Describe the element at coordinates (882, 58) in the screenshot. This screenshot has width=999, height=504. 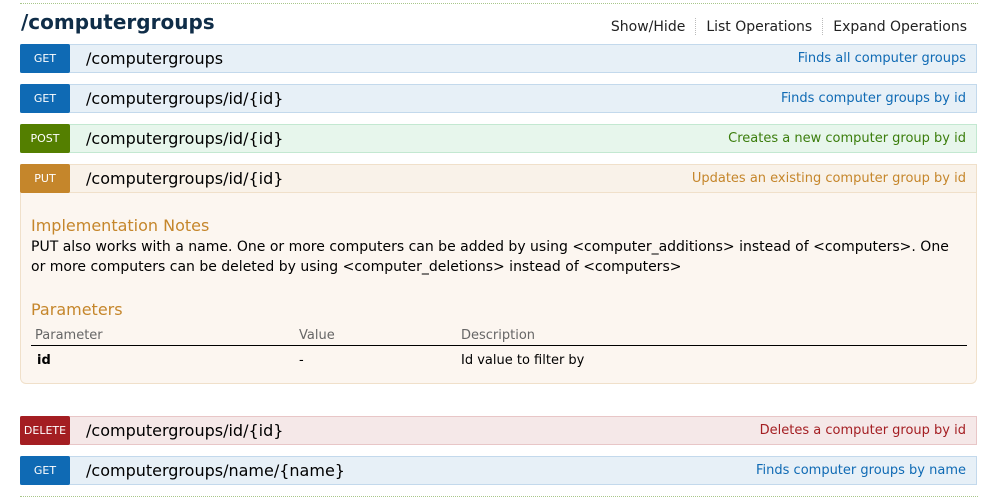
I see `operation-summary: Finds all computer groups` at that location.